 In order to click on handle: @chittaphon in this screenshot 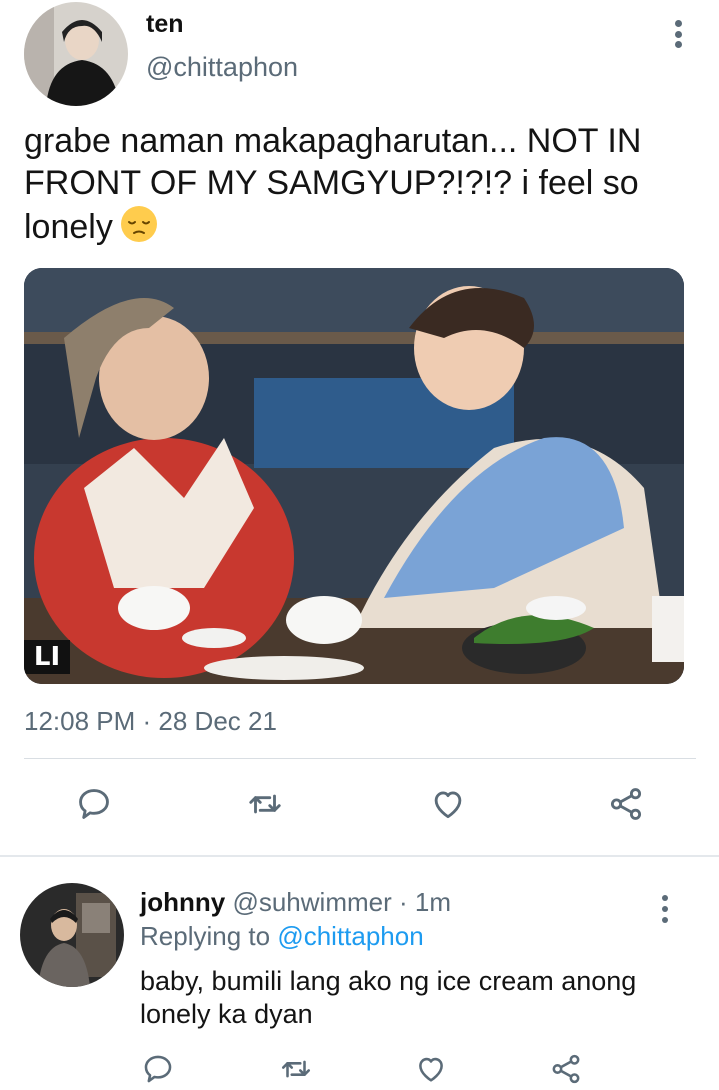, I will do `click(222, 67)`.